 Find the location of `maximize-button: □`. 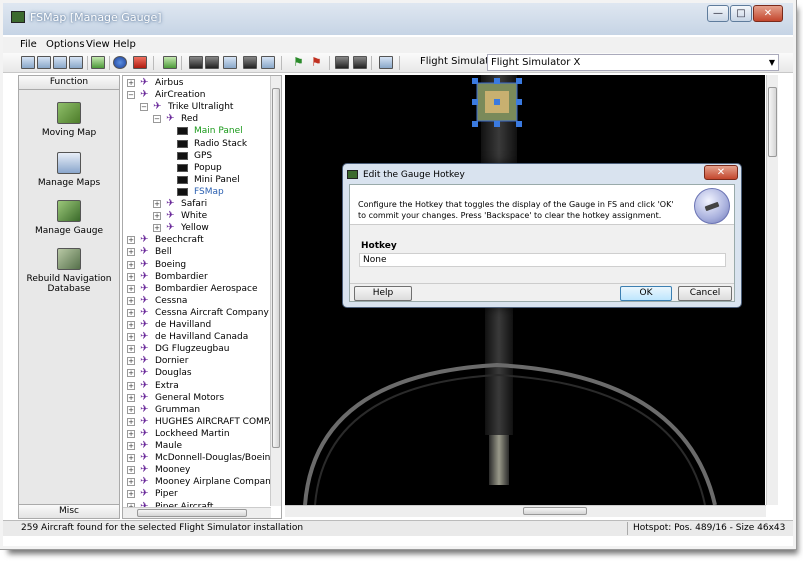

maximize-button: □ is located at coordinates (741, 13).